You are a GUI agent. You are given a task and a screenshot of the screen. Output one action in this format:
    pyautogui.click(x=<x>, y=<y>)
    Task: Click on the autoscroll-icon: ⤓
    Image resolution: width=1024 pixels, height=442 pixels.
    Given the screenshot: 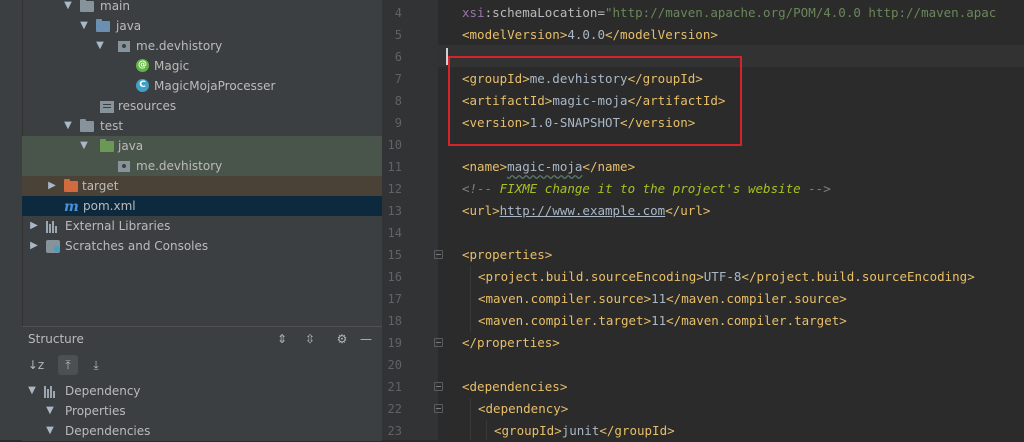 What is the action you would take?
    pyautogui.click(x=96, y=365)
    